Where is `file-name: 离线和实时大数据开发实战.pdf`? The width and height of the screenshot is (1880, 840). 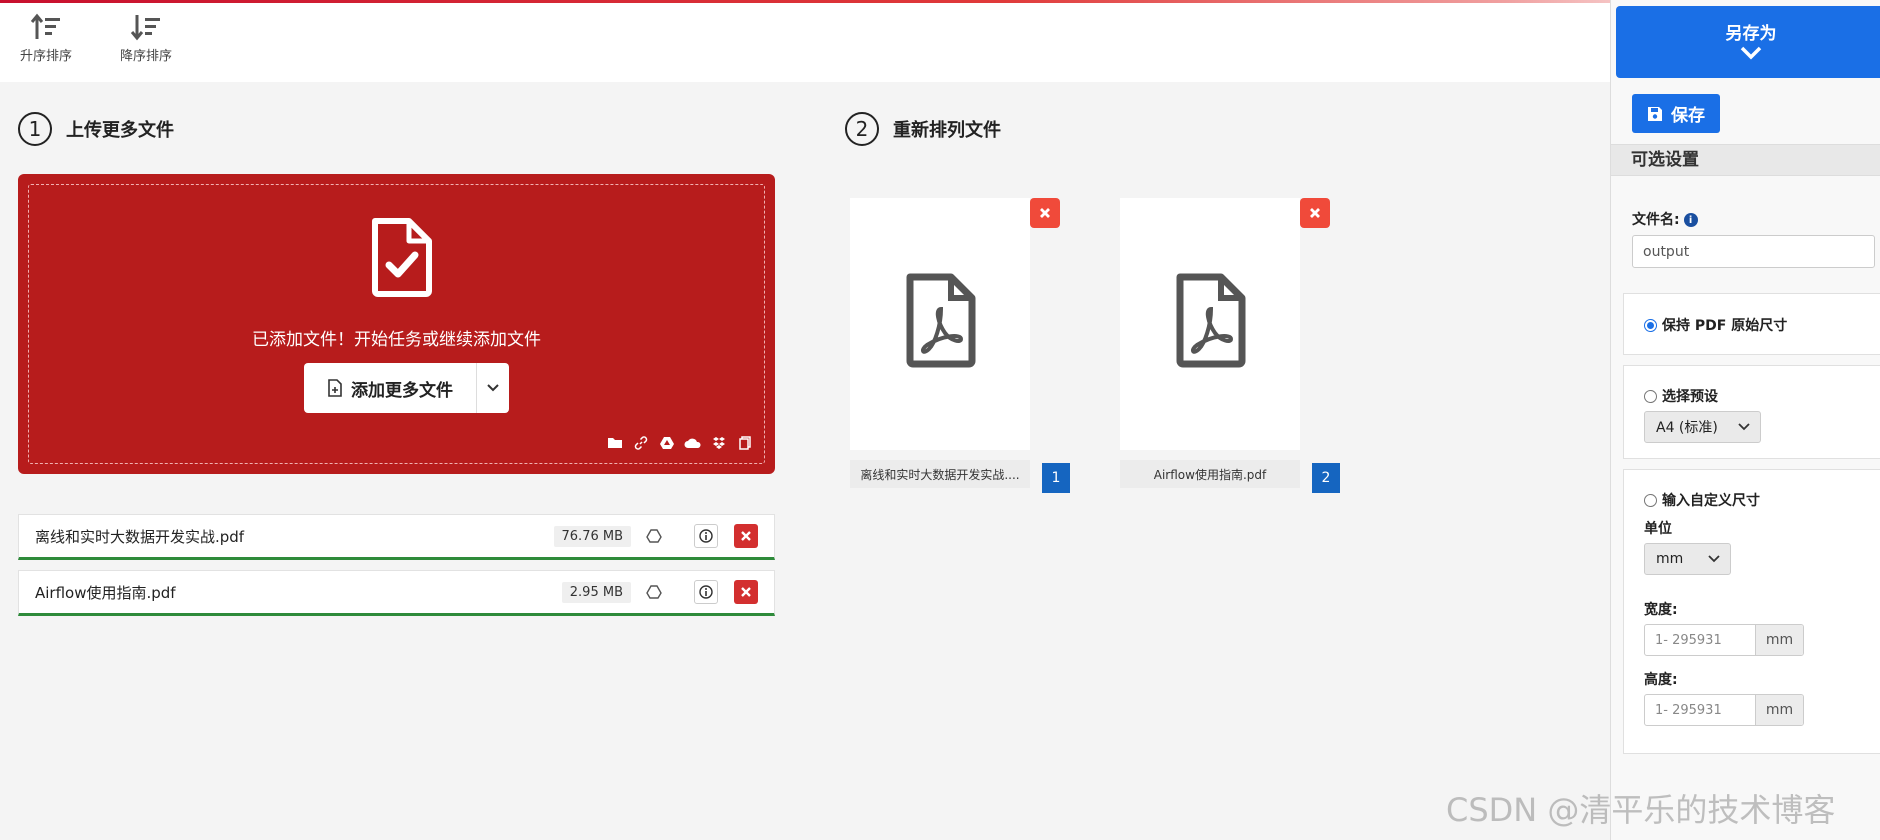 file-name: 离线和实时大数据开发实战.pdf is located at coordinates (140, 536).